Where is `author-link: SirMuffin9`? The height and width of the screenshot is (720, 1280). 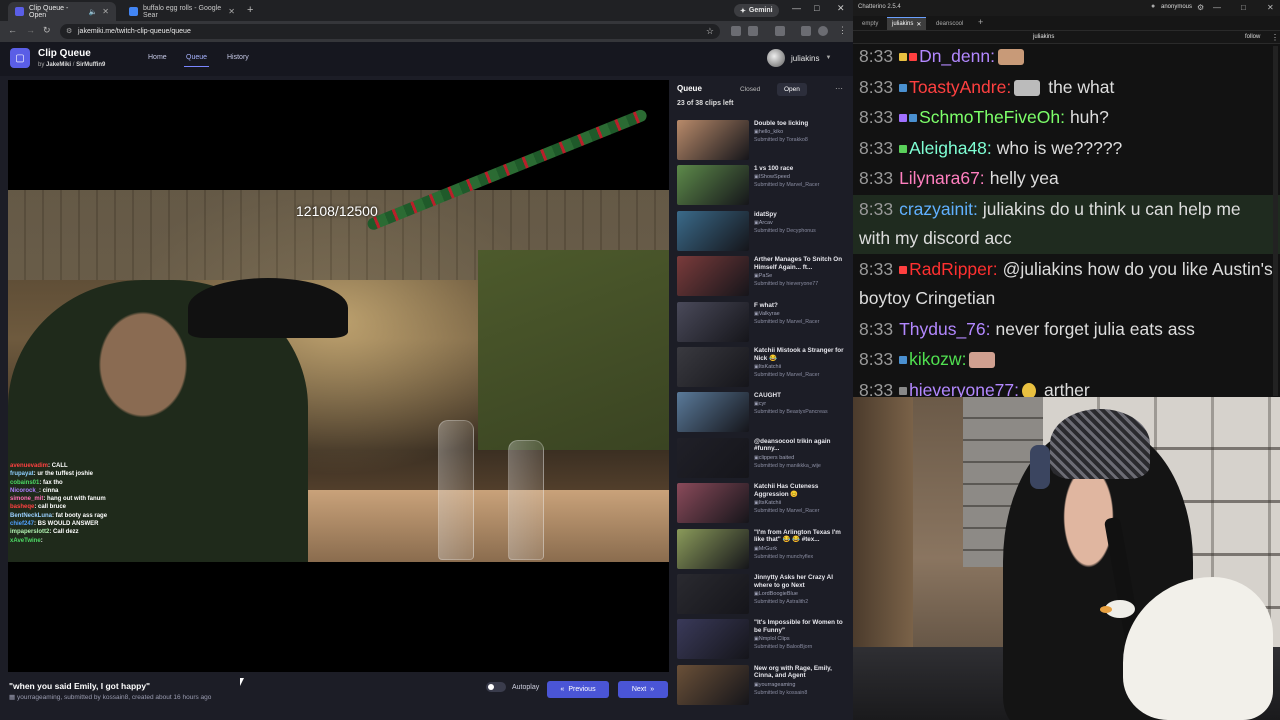 author-link: SirMuffin9 is located at coordinates (90, 65).